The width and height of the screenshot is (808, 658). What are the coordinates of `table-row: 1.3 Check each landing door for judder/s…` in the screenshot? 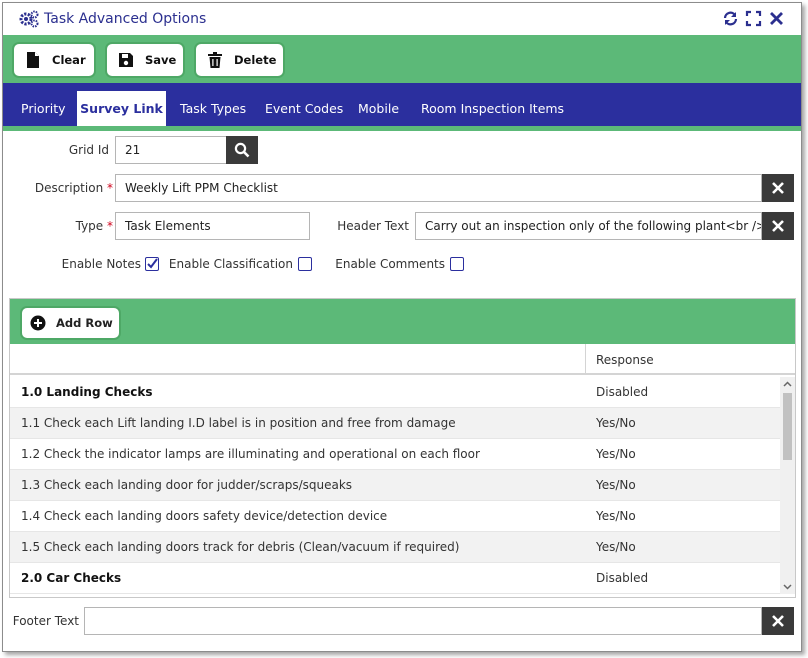 It's located at (395, 485).